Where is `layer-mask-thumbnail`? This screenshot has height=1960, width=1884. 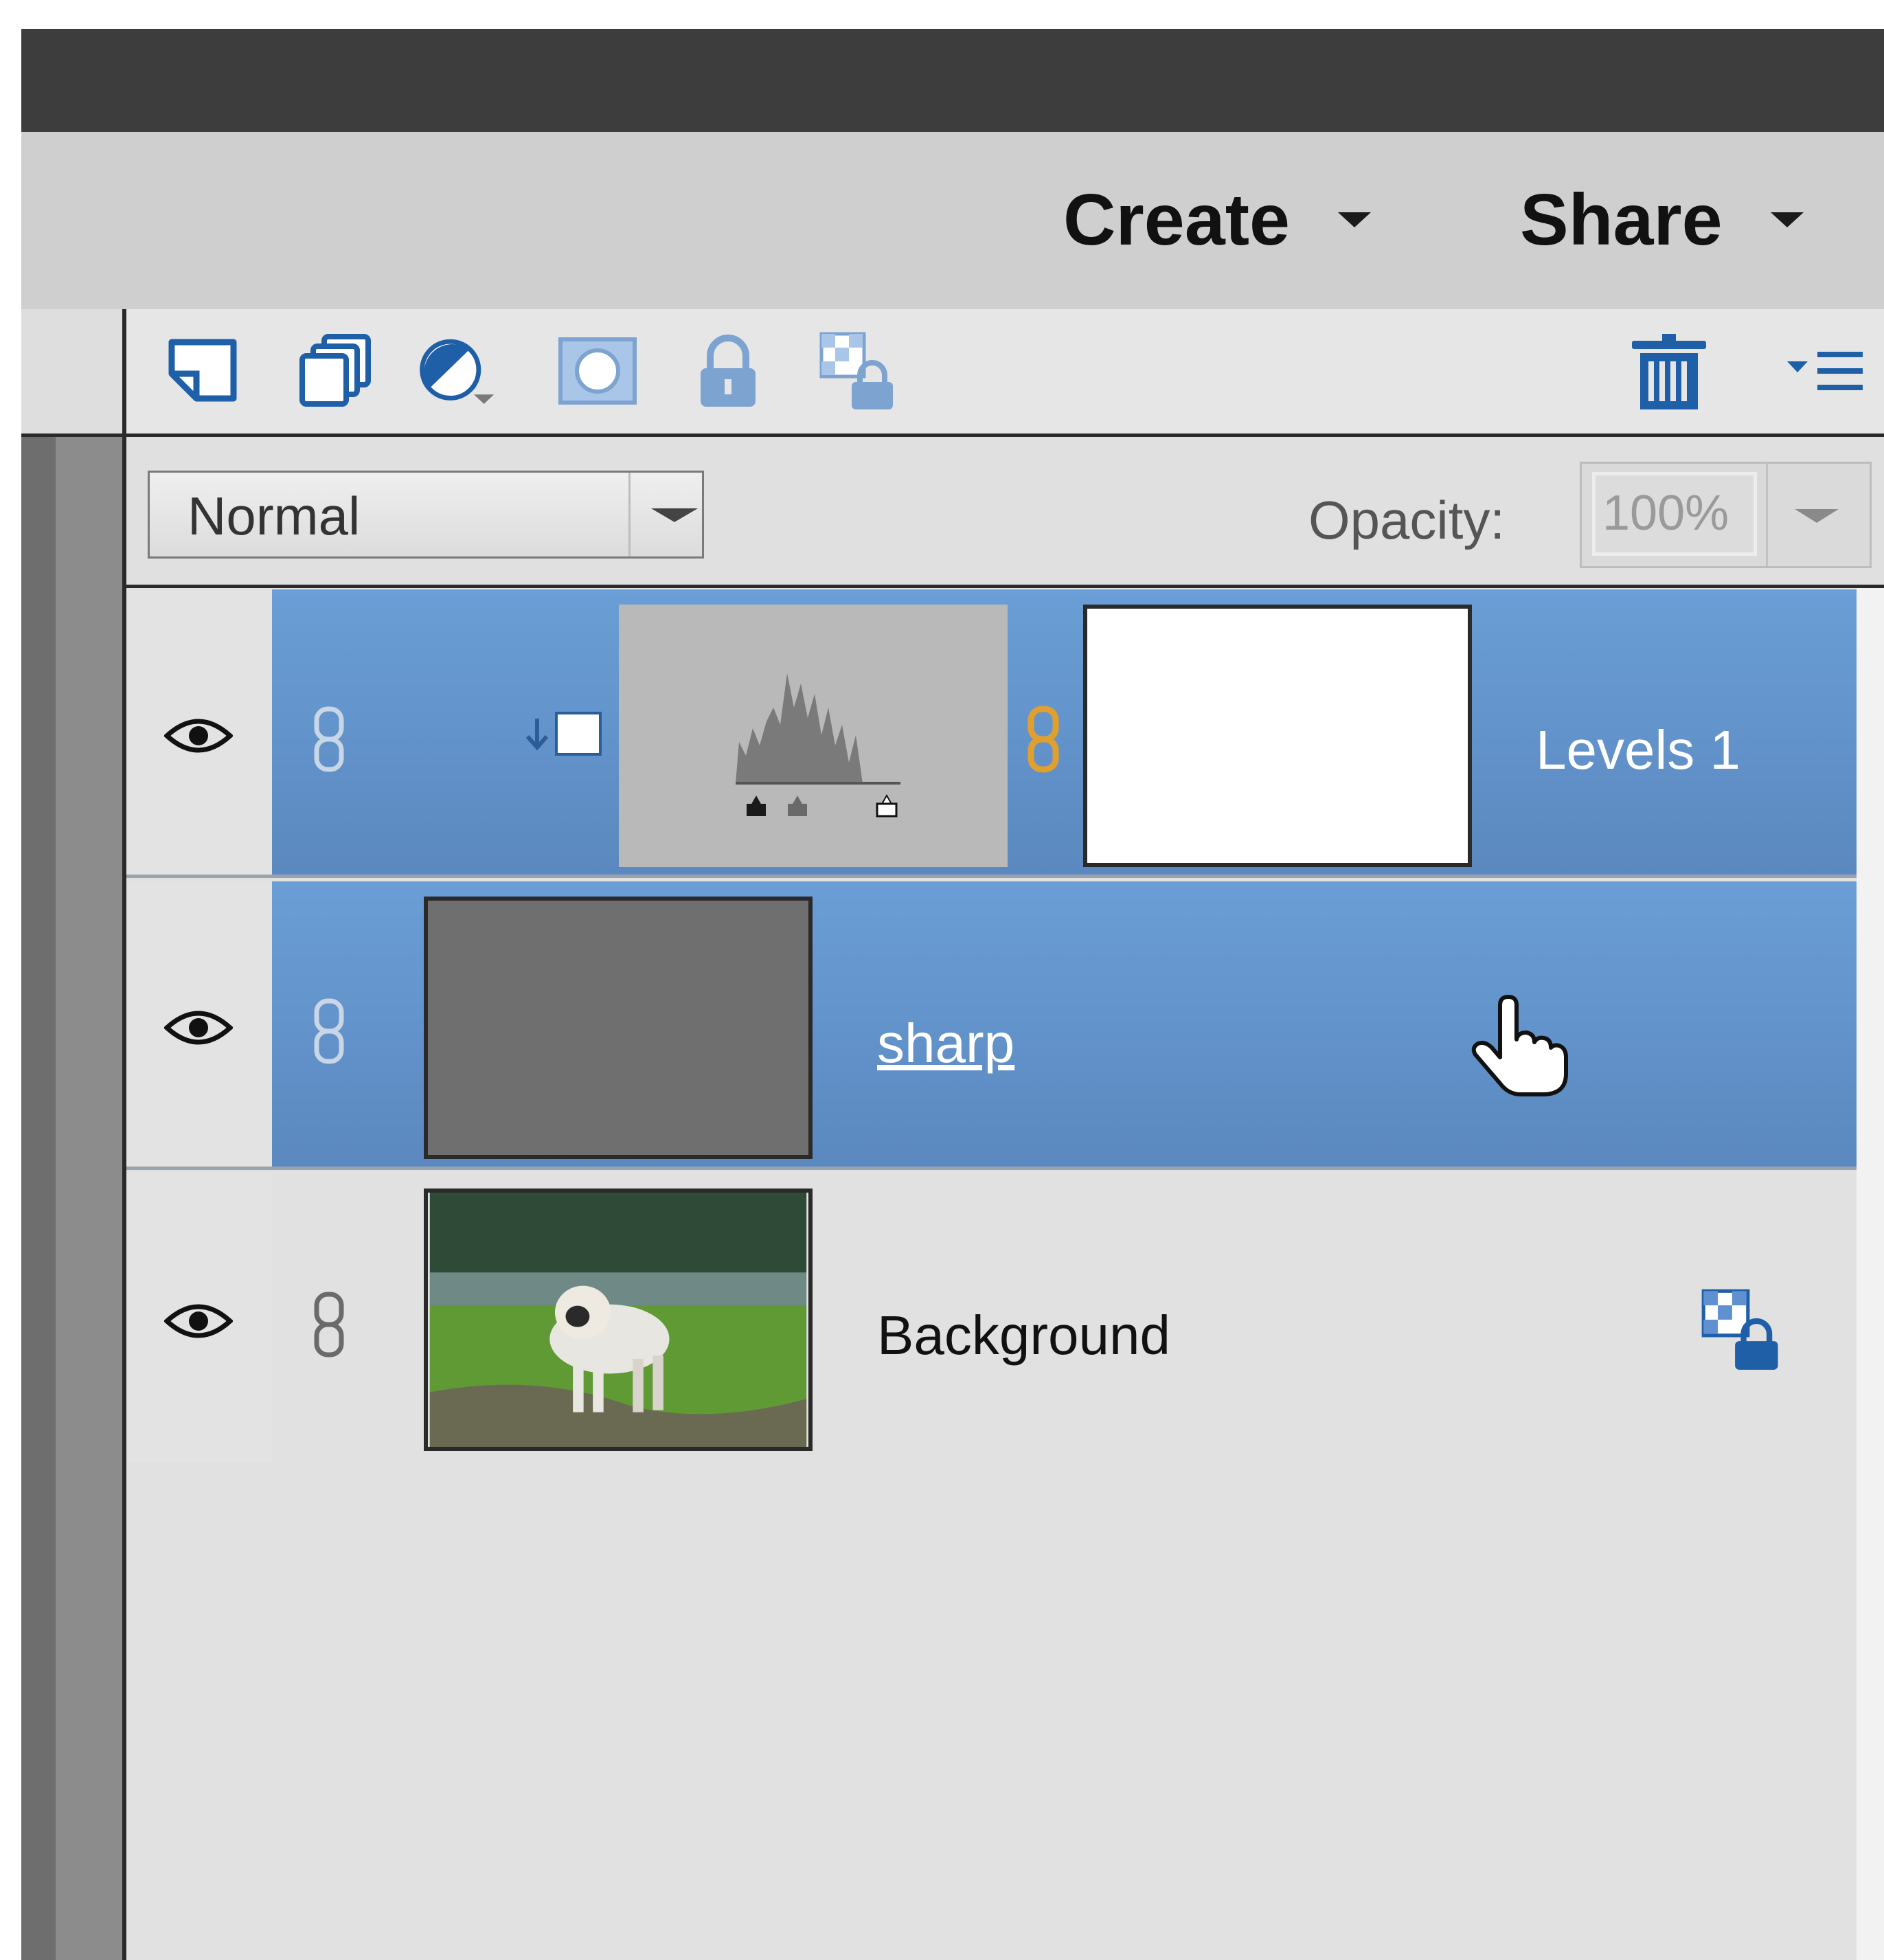 layer-mask-thumbnail is located at coordinates (1277, 736).